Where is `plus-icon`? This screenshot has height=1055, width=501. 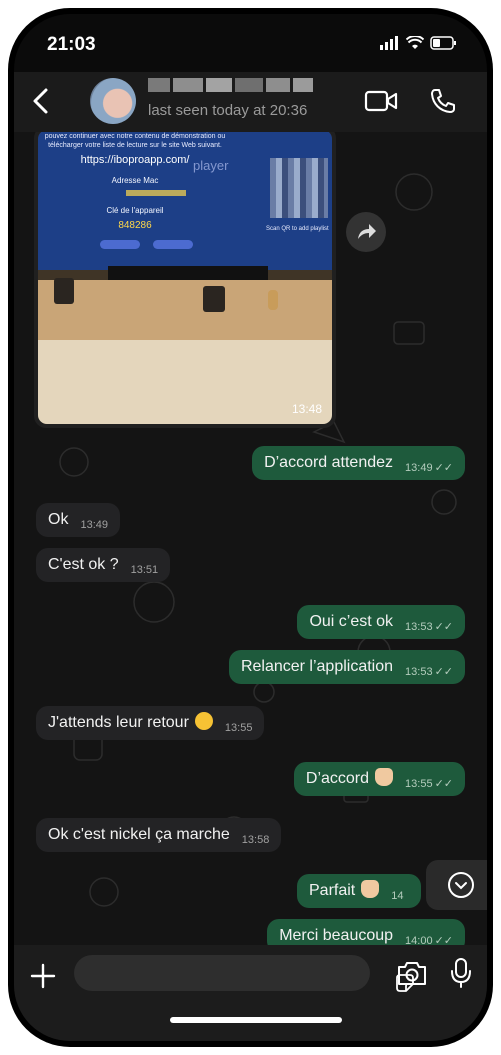
plus-icon is located at coordinates (43, 976).